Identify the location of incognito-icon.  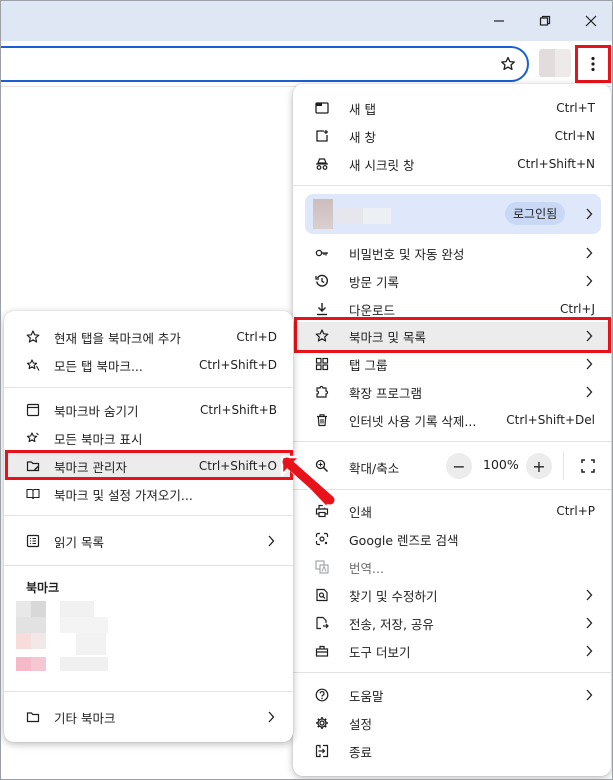
(322, 164).